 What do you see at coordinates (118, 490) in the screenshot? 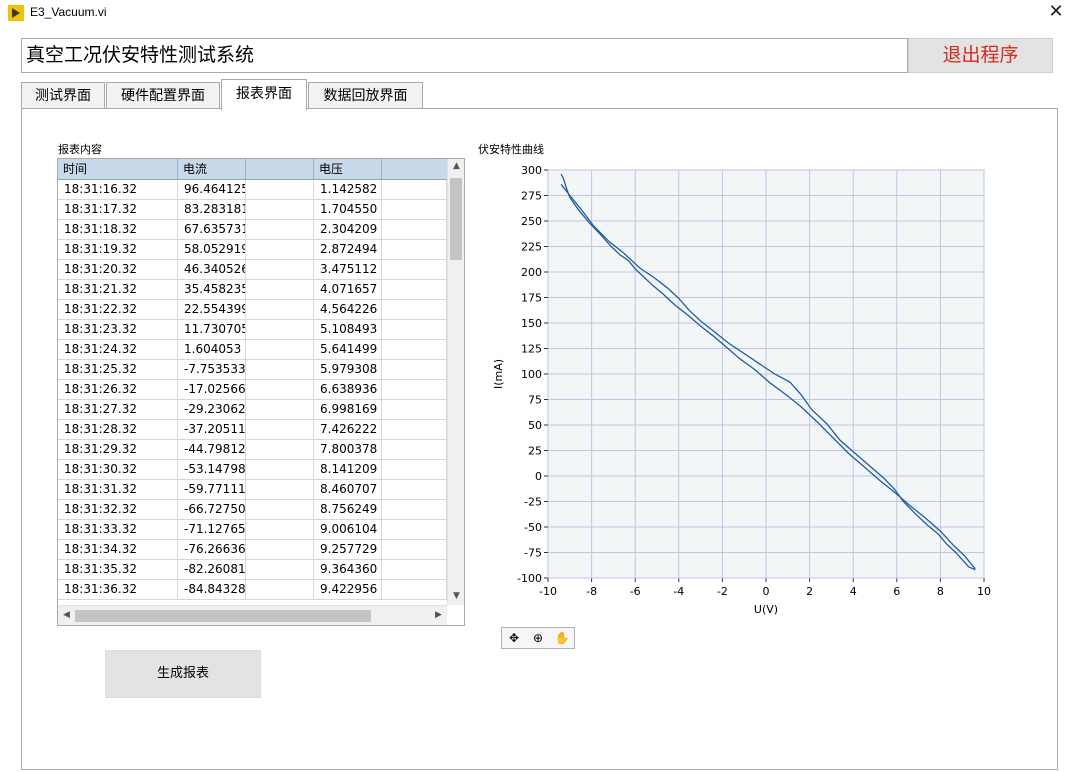
I see `table-cell: 18:31:31.32` at bounding box center [118, 490].